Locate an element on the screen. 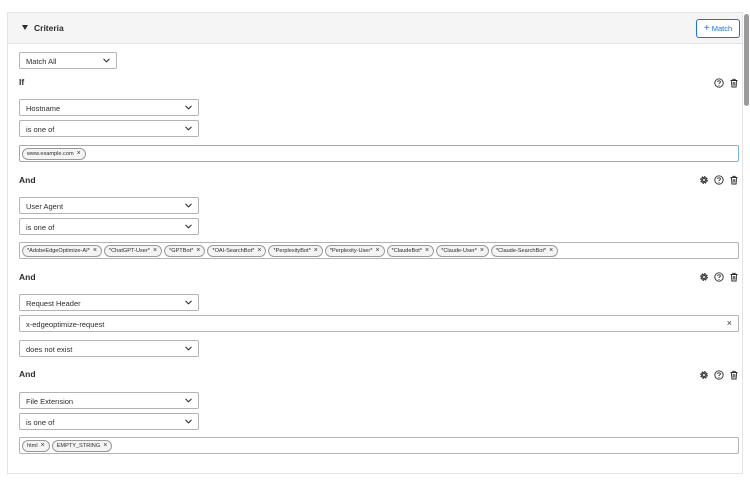  file-extension-operator-select: is one of is located at coordinates (109, 421).